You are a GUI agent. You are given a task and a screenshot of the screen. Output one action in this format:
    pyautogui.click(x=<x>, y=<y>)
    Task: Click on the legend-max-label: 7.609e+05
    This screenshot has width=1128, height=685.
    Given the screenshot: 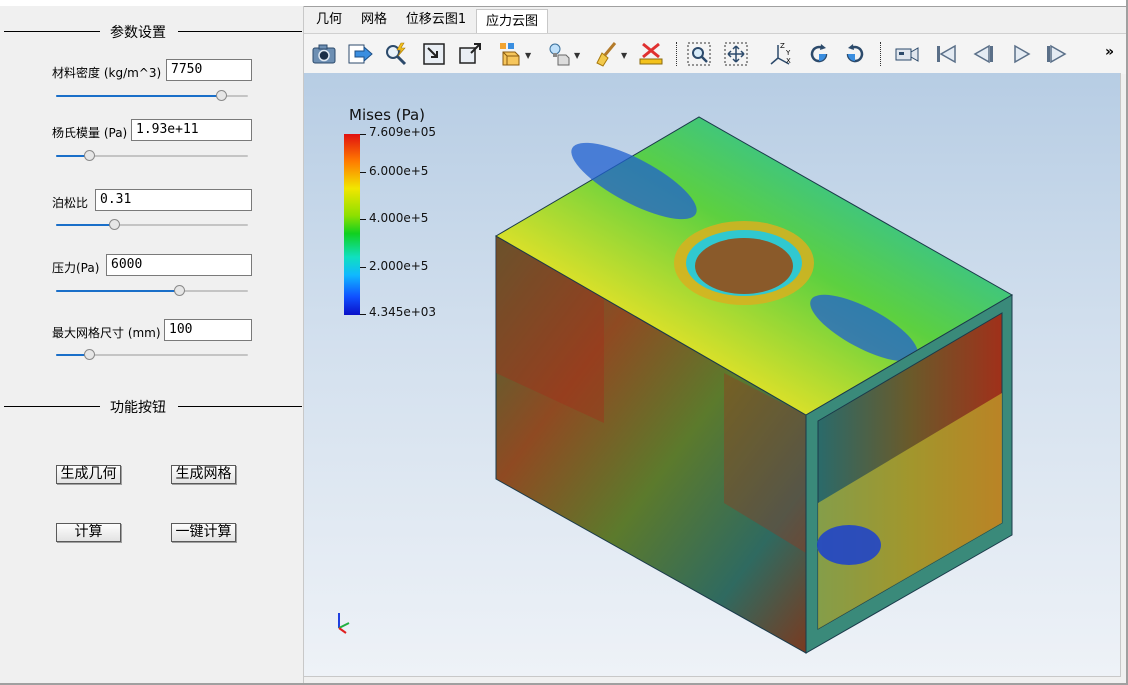 What is the action you would take?
    pyautogui.click(x=403, y=132)
    